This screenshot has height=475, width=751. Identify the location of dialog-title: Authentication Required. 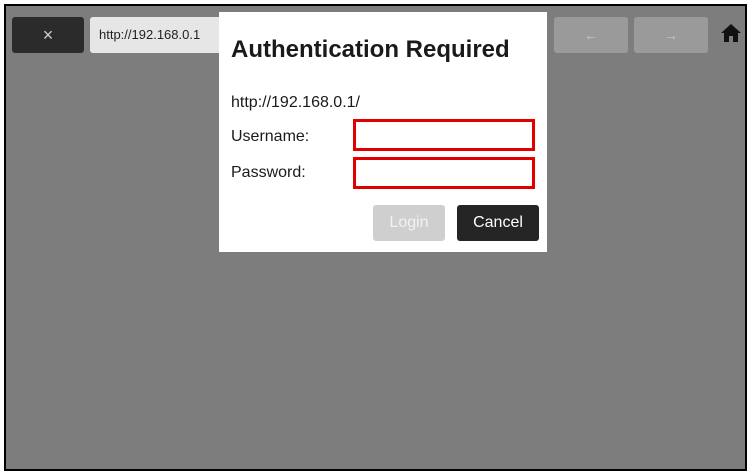
(370, 49).